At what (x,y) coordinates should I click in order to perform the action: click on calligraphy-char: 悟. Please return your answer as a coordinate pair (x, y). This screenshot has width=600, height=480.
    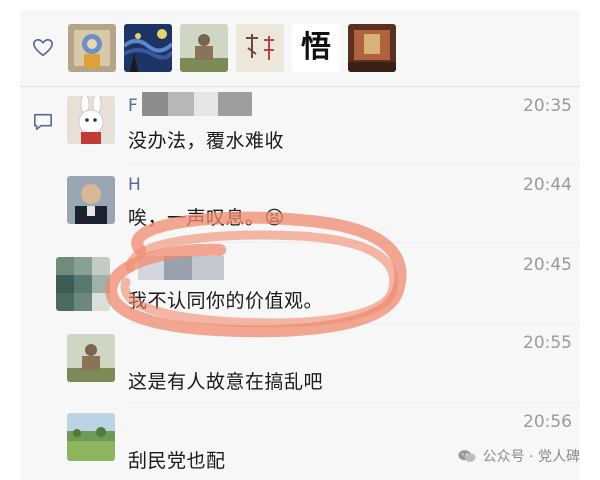
    Looking at the image, I should click on (316, 47).